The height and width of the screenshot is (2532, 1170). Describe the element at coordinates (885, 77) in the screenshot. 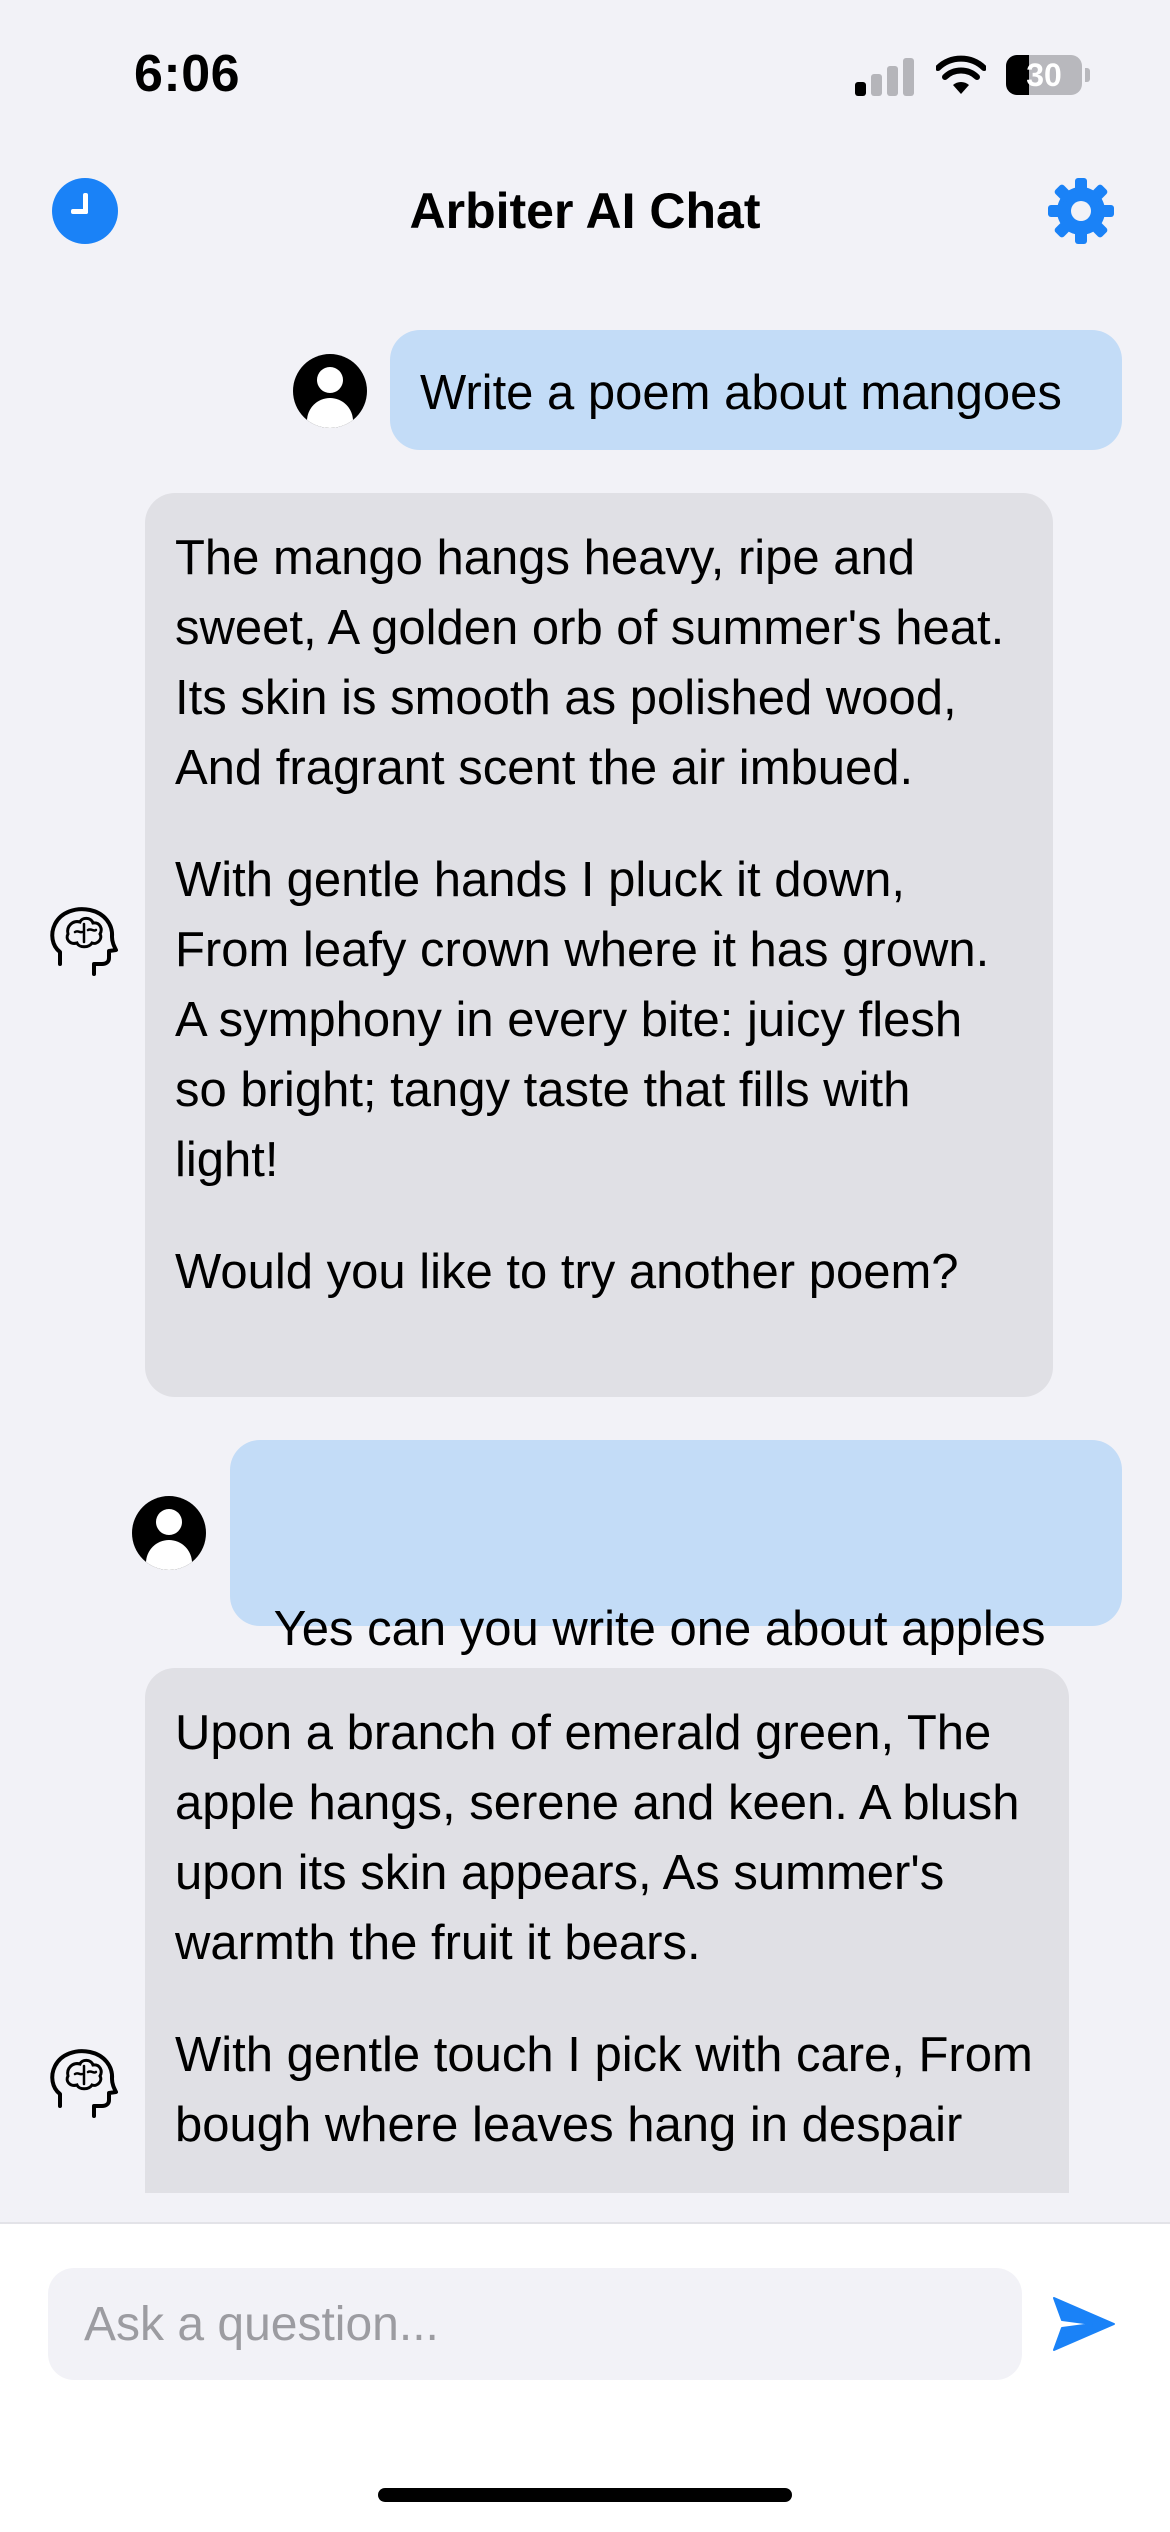

I see `cellular-signal-icon` at that location.